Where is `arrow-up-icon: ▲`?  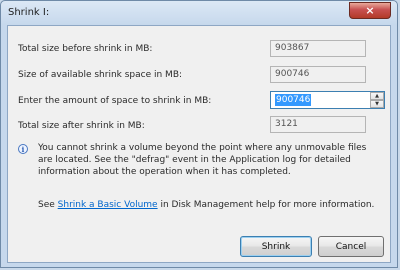
arrow-up-icon: ▲ is located at coordinates (377, 96).